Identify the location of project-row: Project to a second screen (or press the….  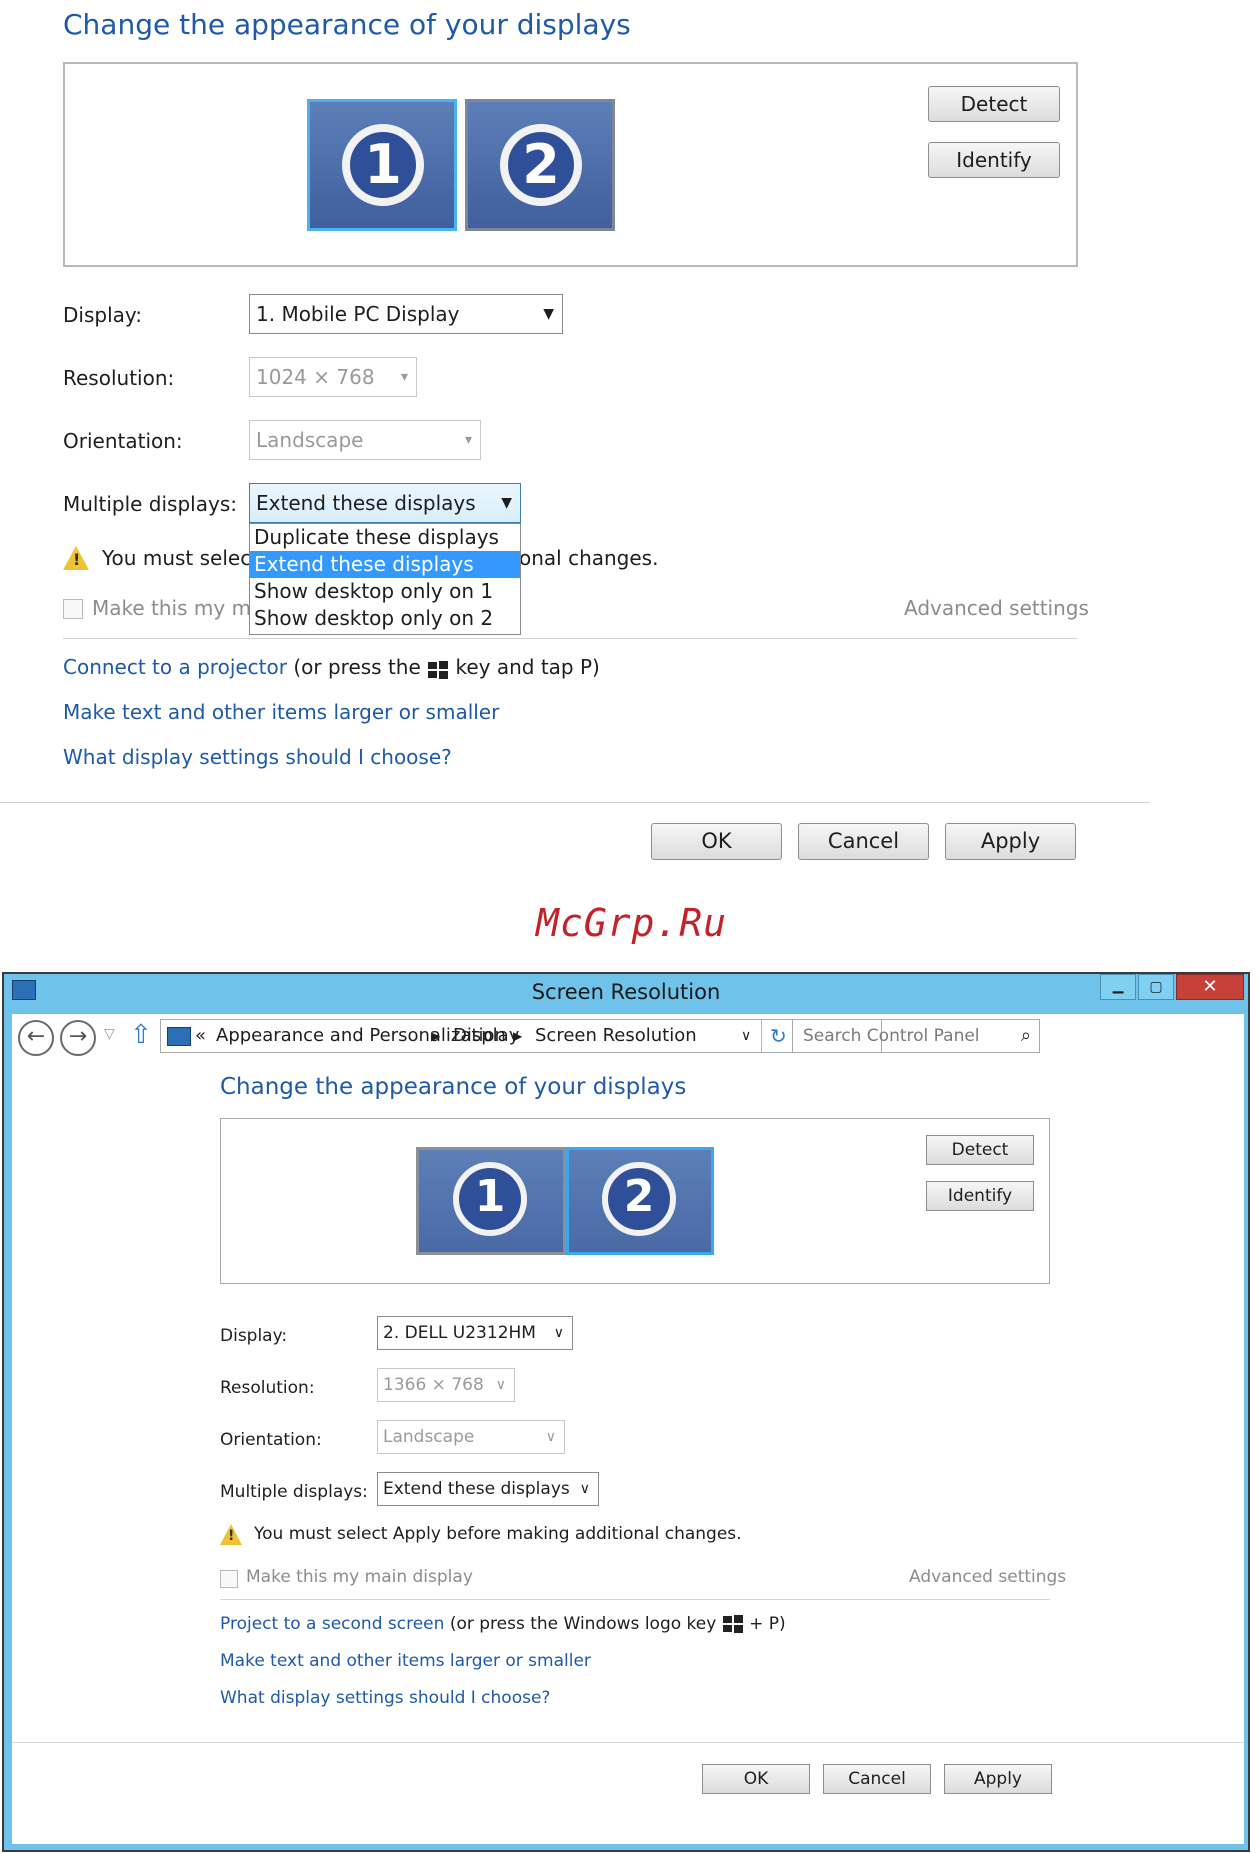
(503, 1624).